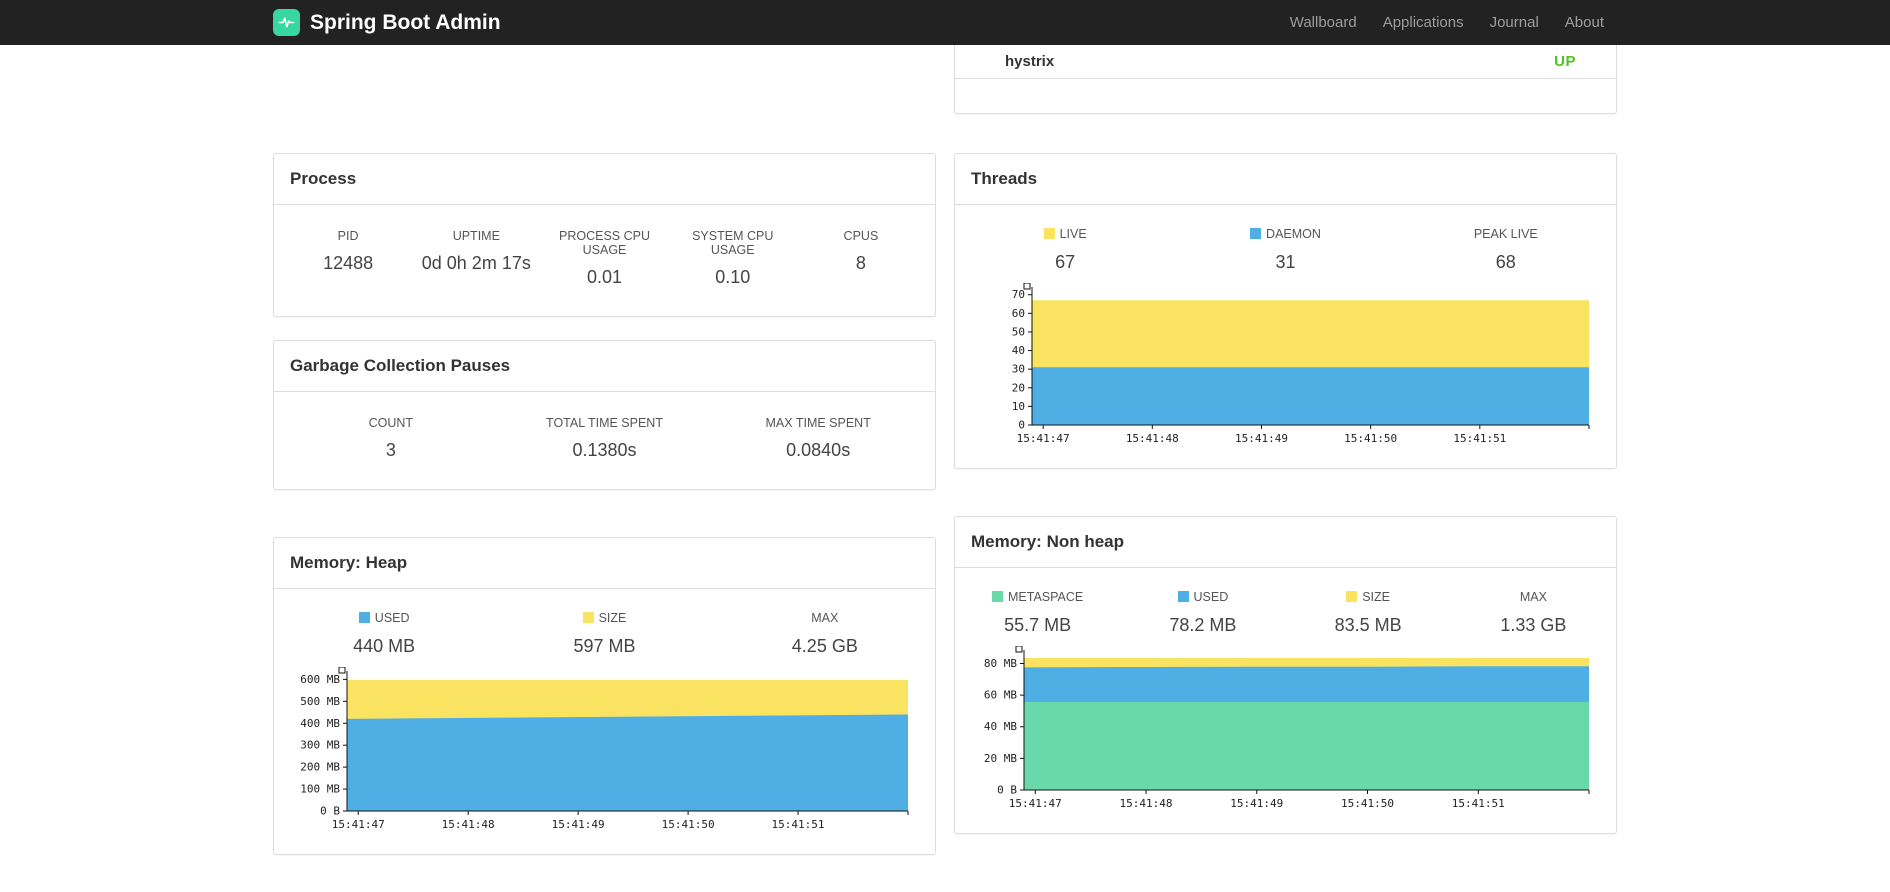 The width and height of the screenshot is (1890, 892). Describe the element at coordinates (1000, 695) in the screenshot. I see `svg-text: 60 MB` at that location.